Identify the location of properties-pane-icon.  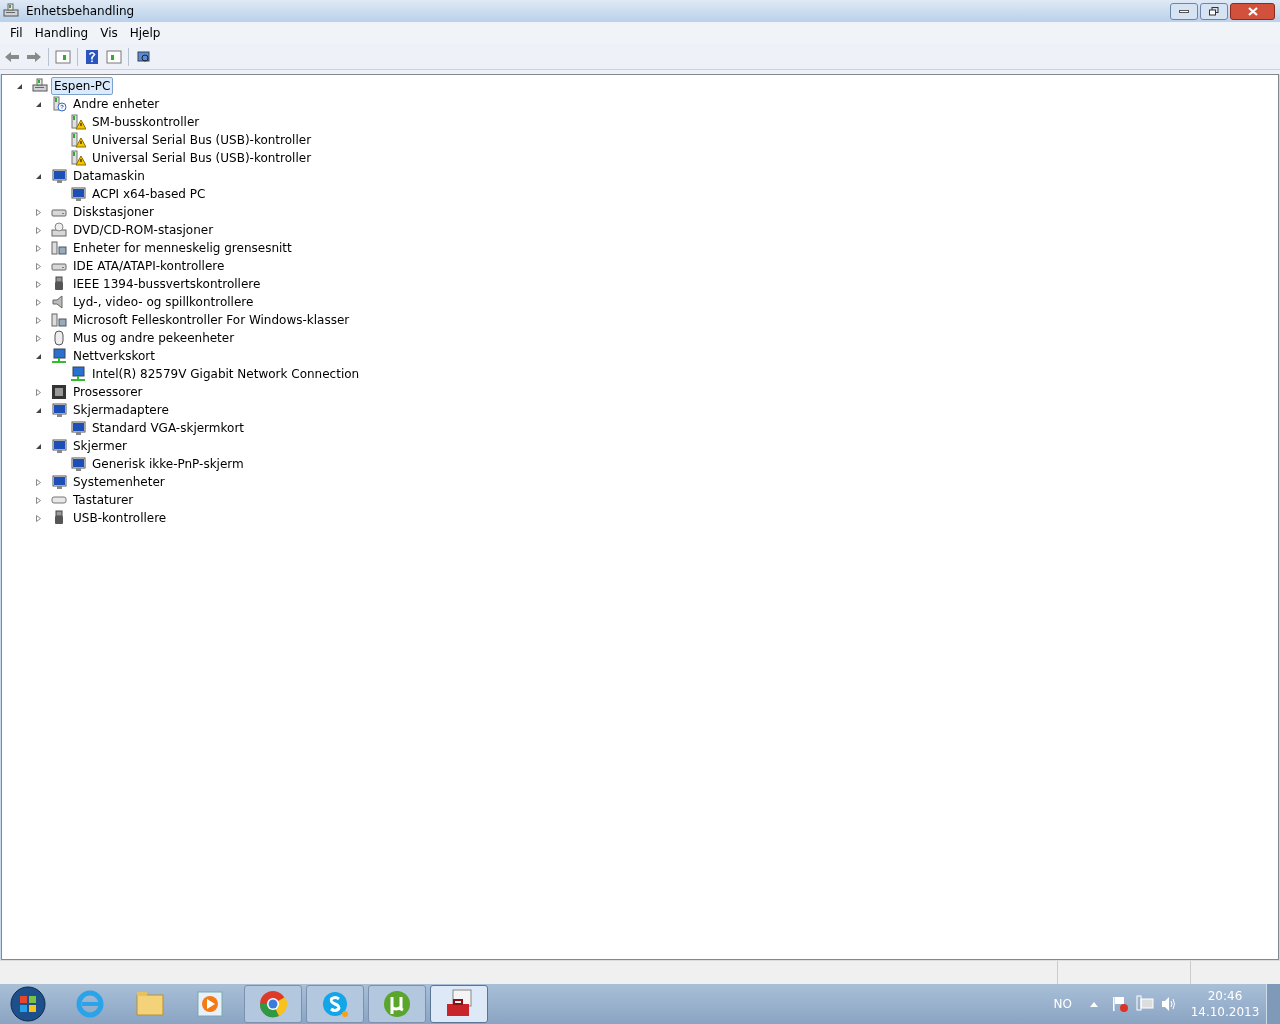
(114, 56).